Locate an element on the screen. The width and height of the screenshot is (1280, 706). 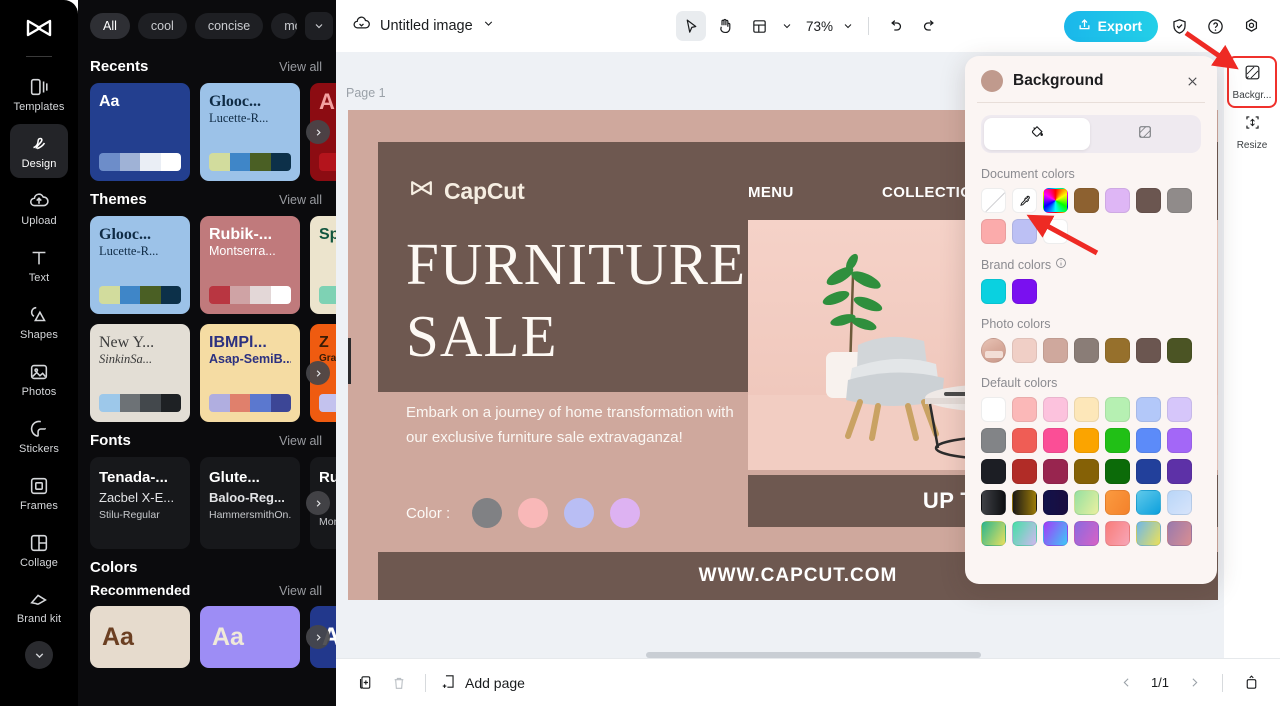
select-tool-button is located at coordinates (691, 26).